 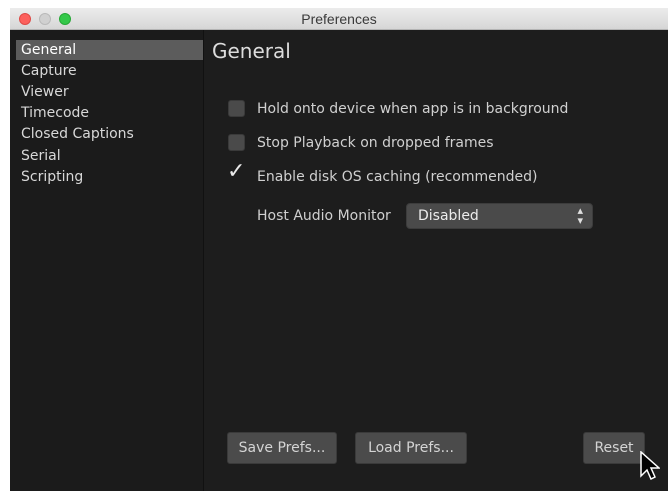 I want to click on sidebar-item-viewer: Viewer, so click(x=109, y=92).